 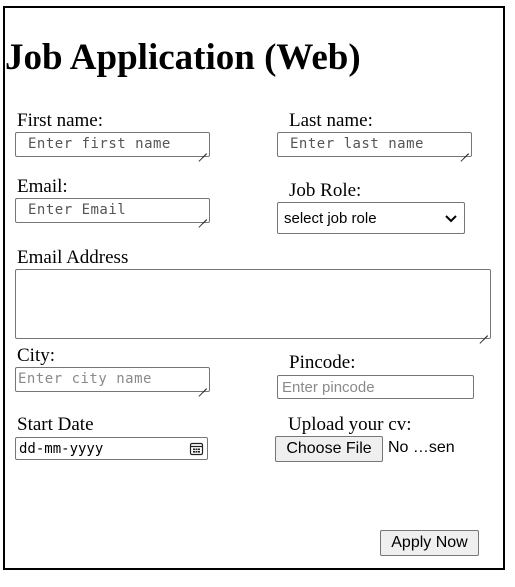 I want to click on email-address-label: Email Address, so click(x=73, y=257).